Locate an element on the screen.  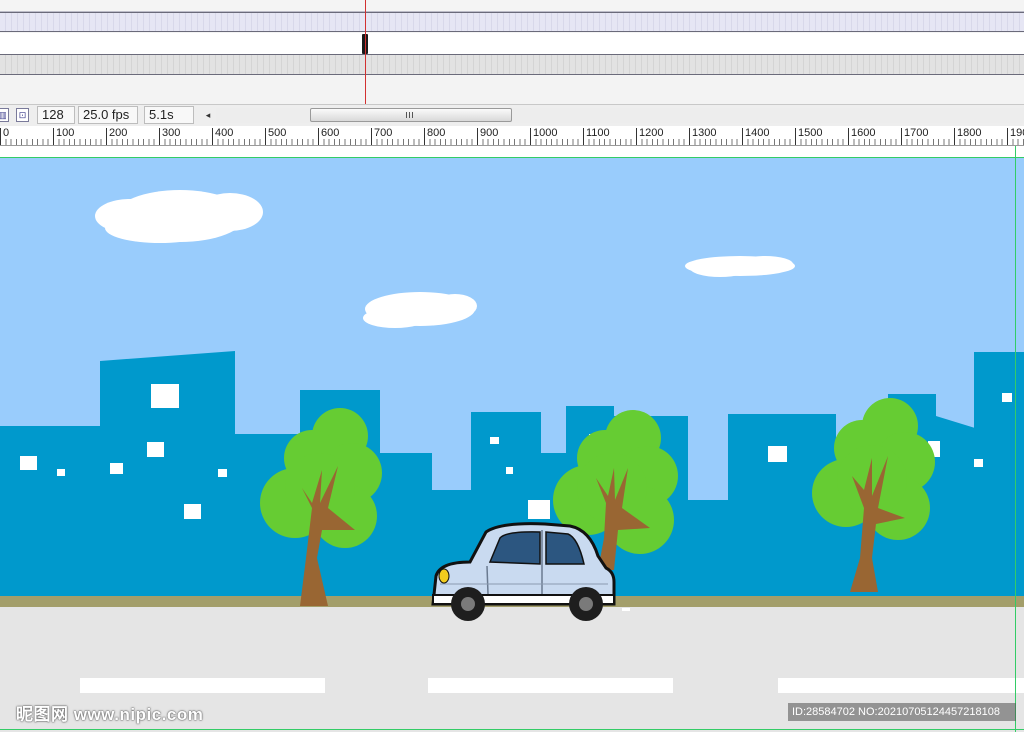
timeline-status-bar: ▥ ⊡ 128 25.0 fps 5.1s ◂ is located at coordinates (512, 115).